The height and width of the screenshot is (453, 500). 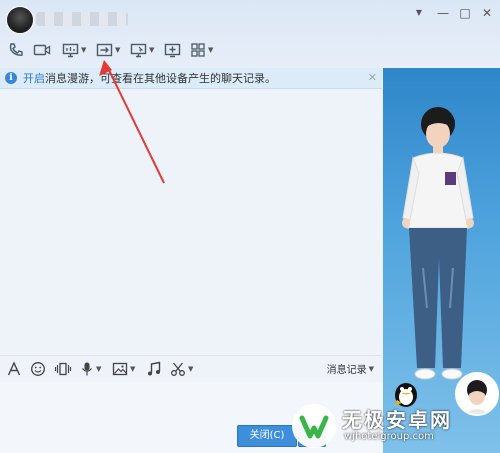 I want to click on monitor-icon, so click(x=138, y=50).